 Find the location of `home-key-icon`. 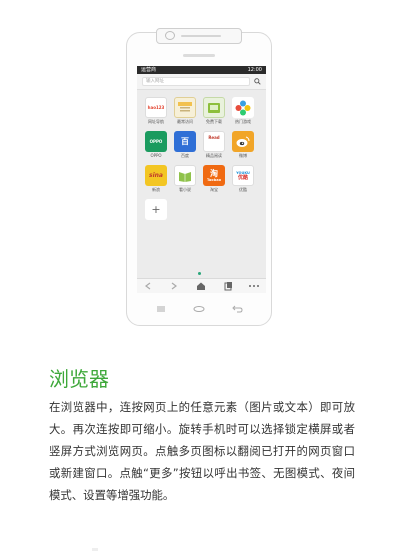

home-key-icon is located at coordinates (199, 309).